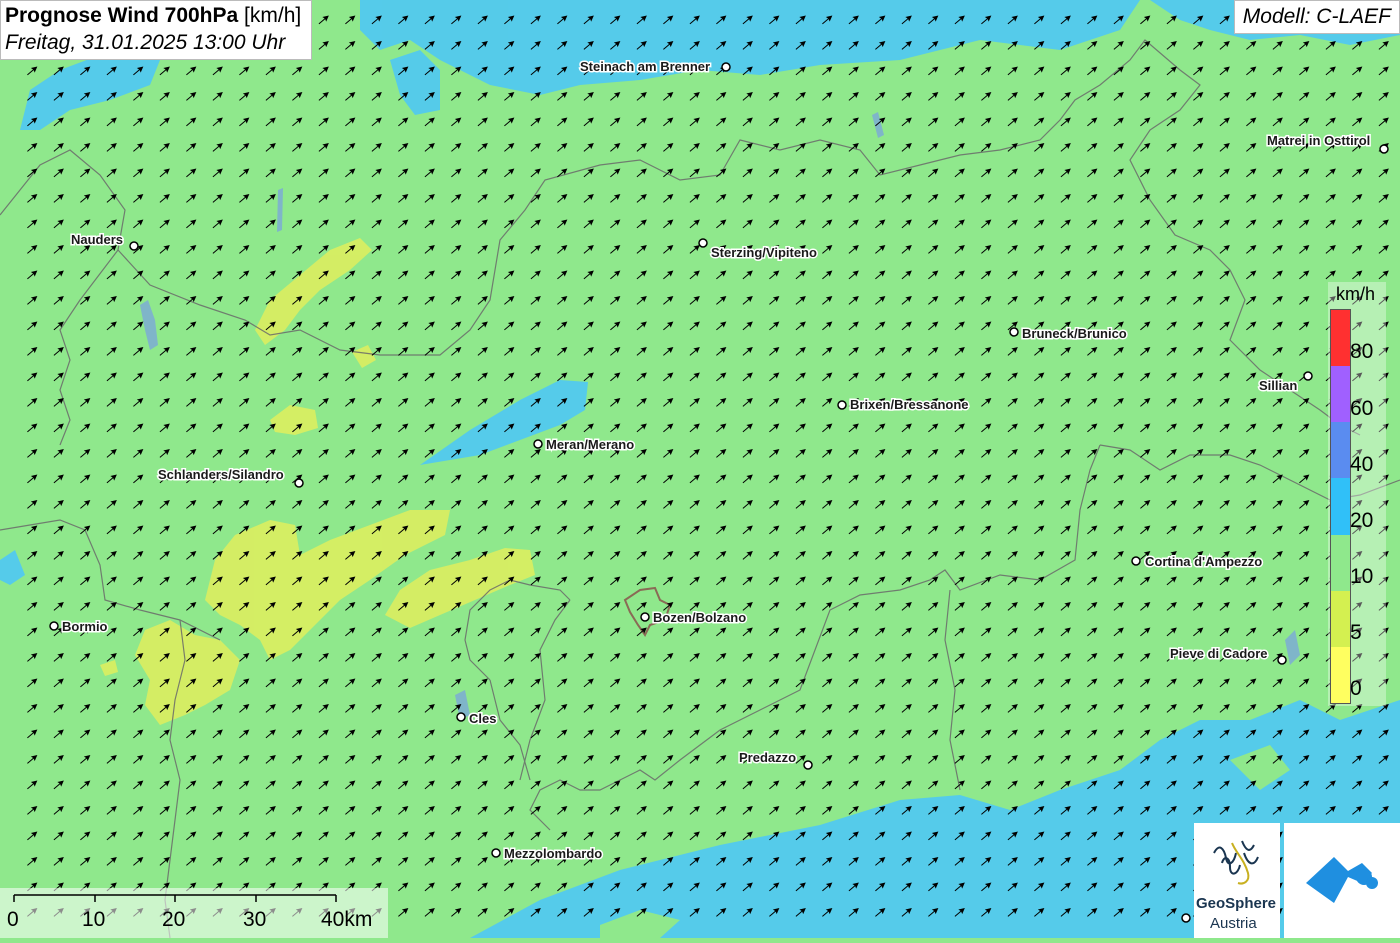 Image resolution: width=1400 pixels, height=943 pixels. What do you see at coordinates (273, 15) in the screenshot?
I see `title-unit: [km/h]` at bounding box center [273, 15].